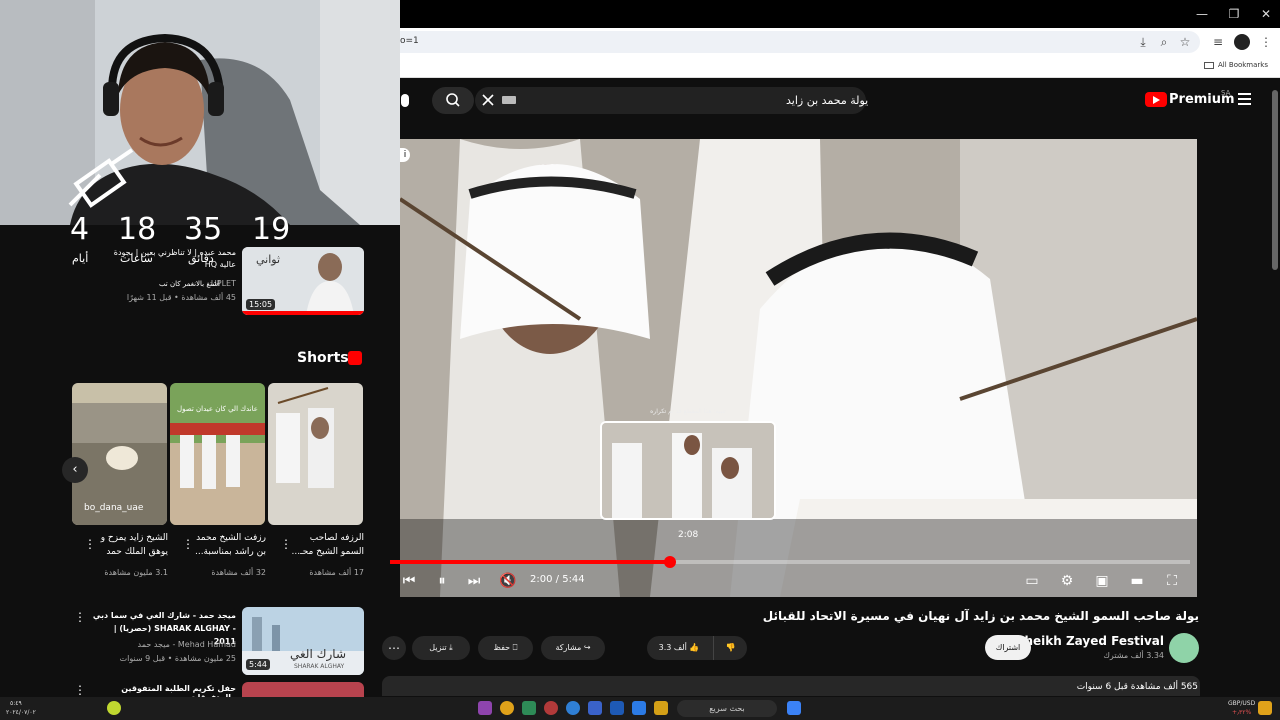  I want to click on list-thumb-caption-en: SHARAK ALGHAY, so click(319, 666).